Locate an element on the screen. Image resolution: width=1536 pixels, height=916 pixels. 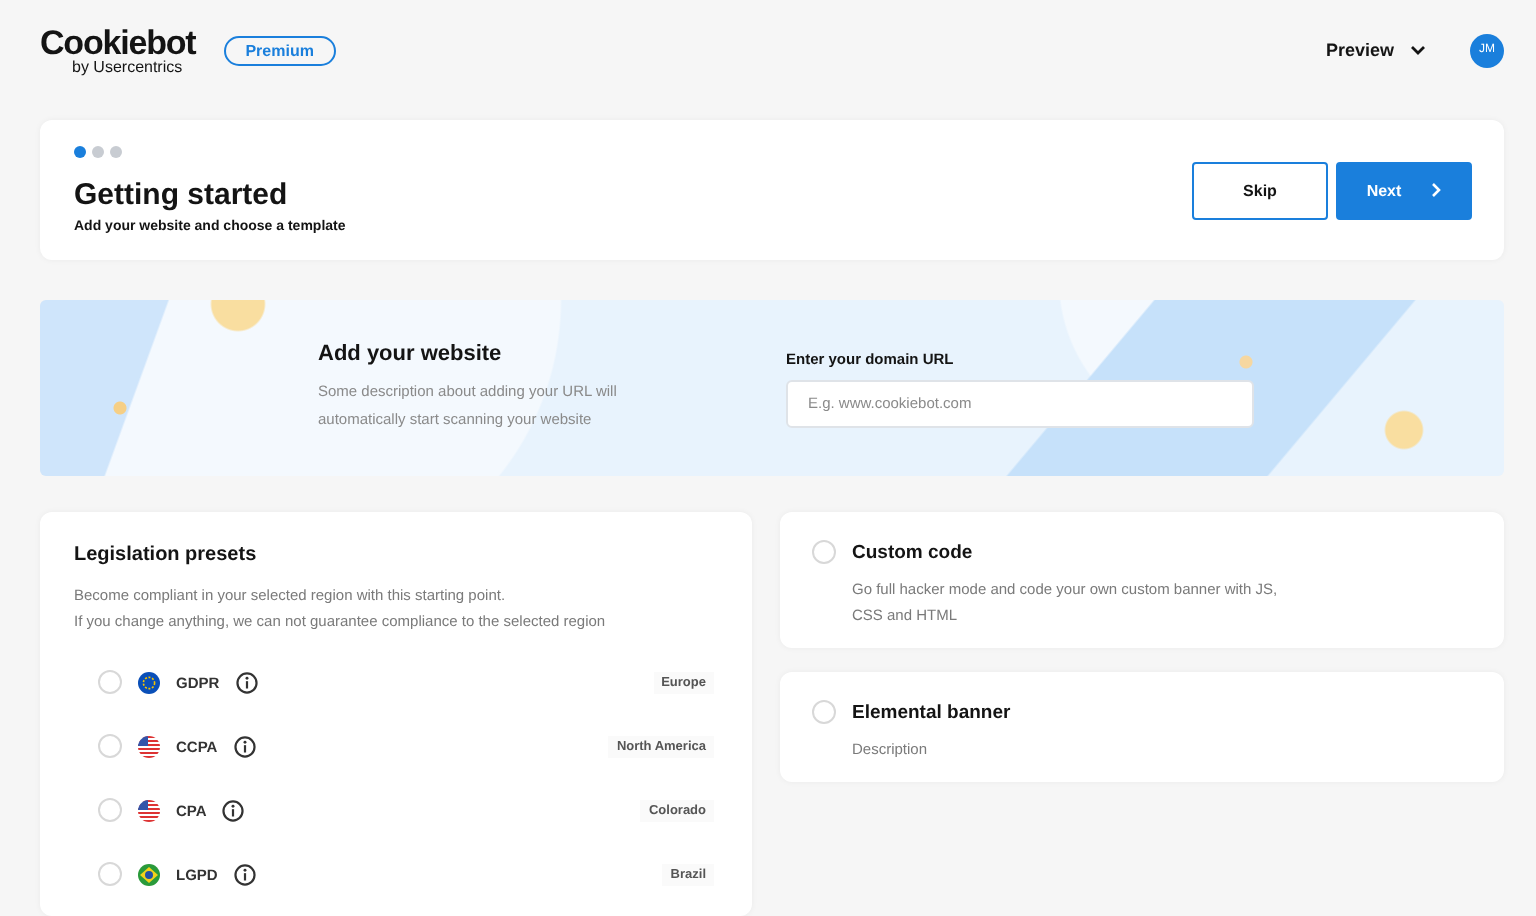
chevron-right-icon is located at coordinates (1435, 190).